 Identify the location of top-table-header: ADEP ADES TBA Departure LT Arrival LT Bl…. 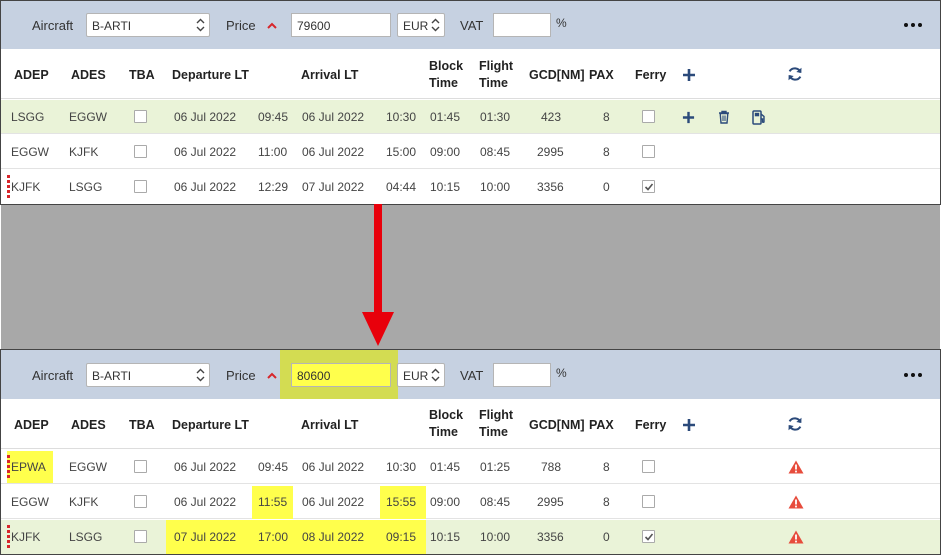
(470, 74).